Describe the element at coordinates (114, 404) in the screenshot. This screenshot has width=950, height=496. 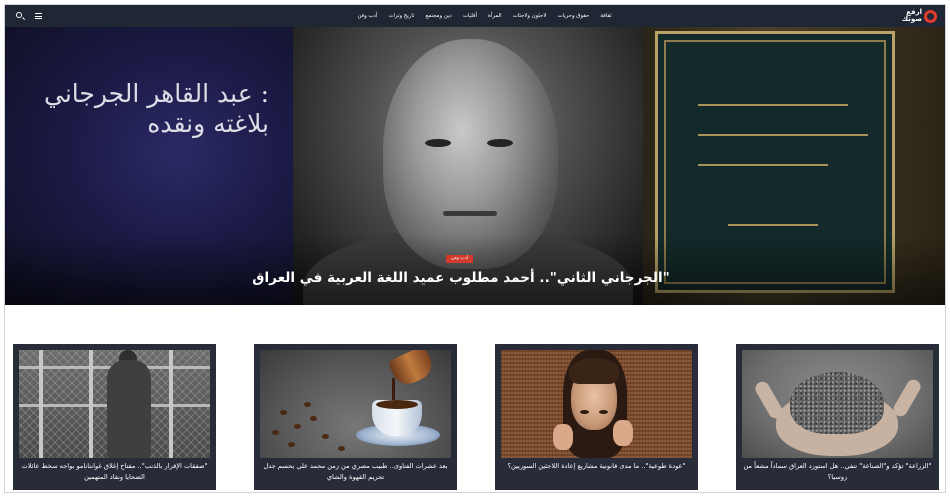
I see `card-image-guantanamo` at that location.